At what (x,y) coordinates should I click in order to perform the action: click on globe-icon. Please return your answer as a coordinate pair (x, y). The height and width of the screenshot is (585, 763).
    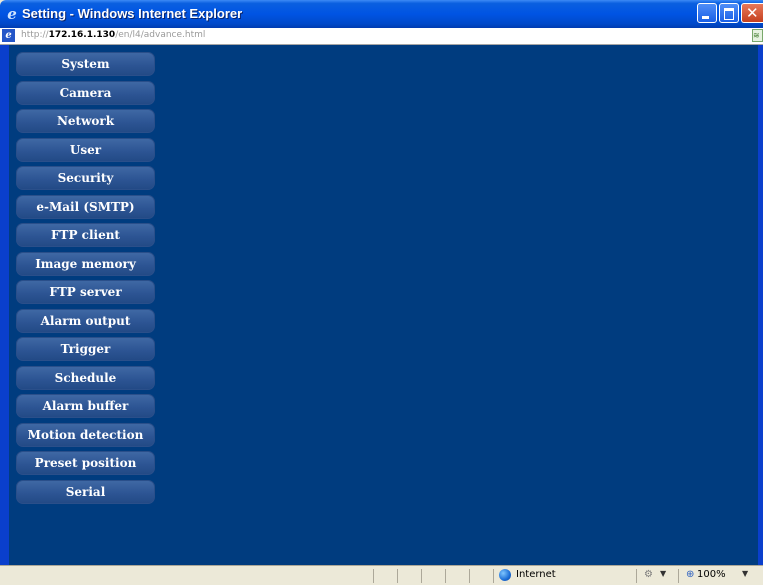
    Looking at the image, I should click on (505, 575).